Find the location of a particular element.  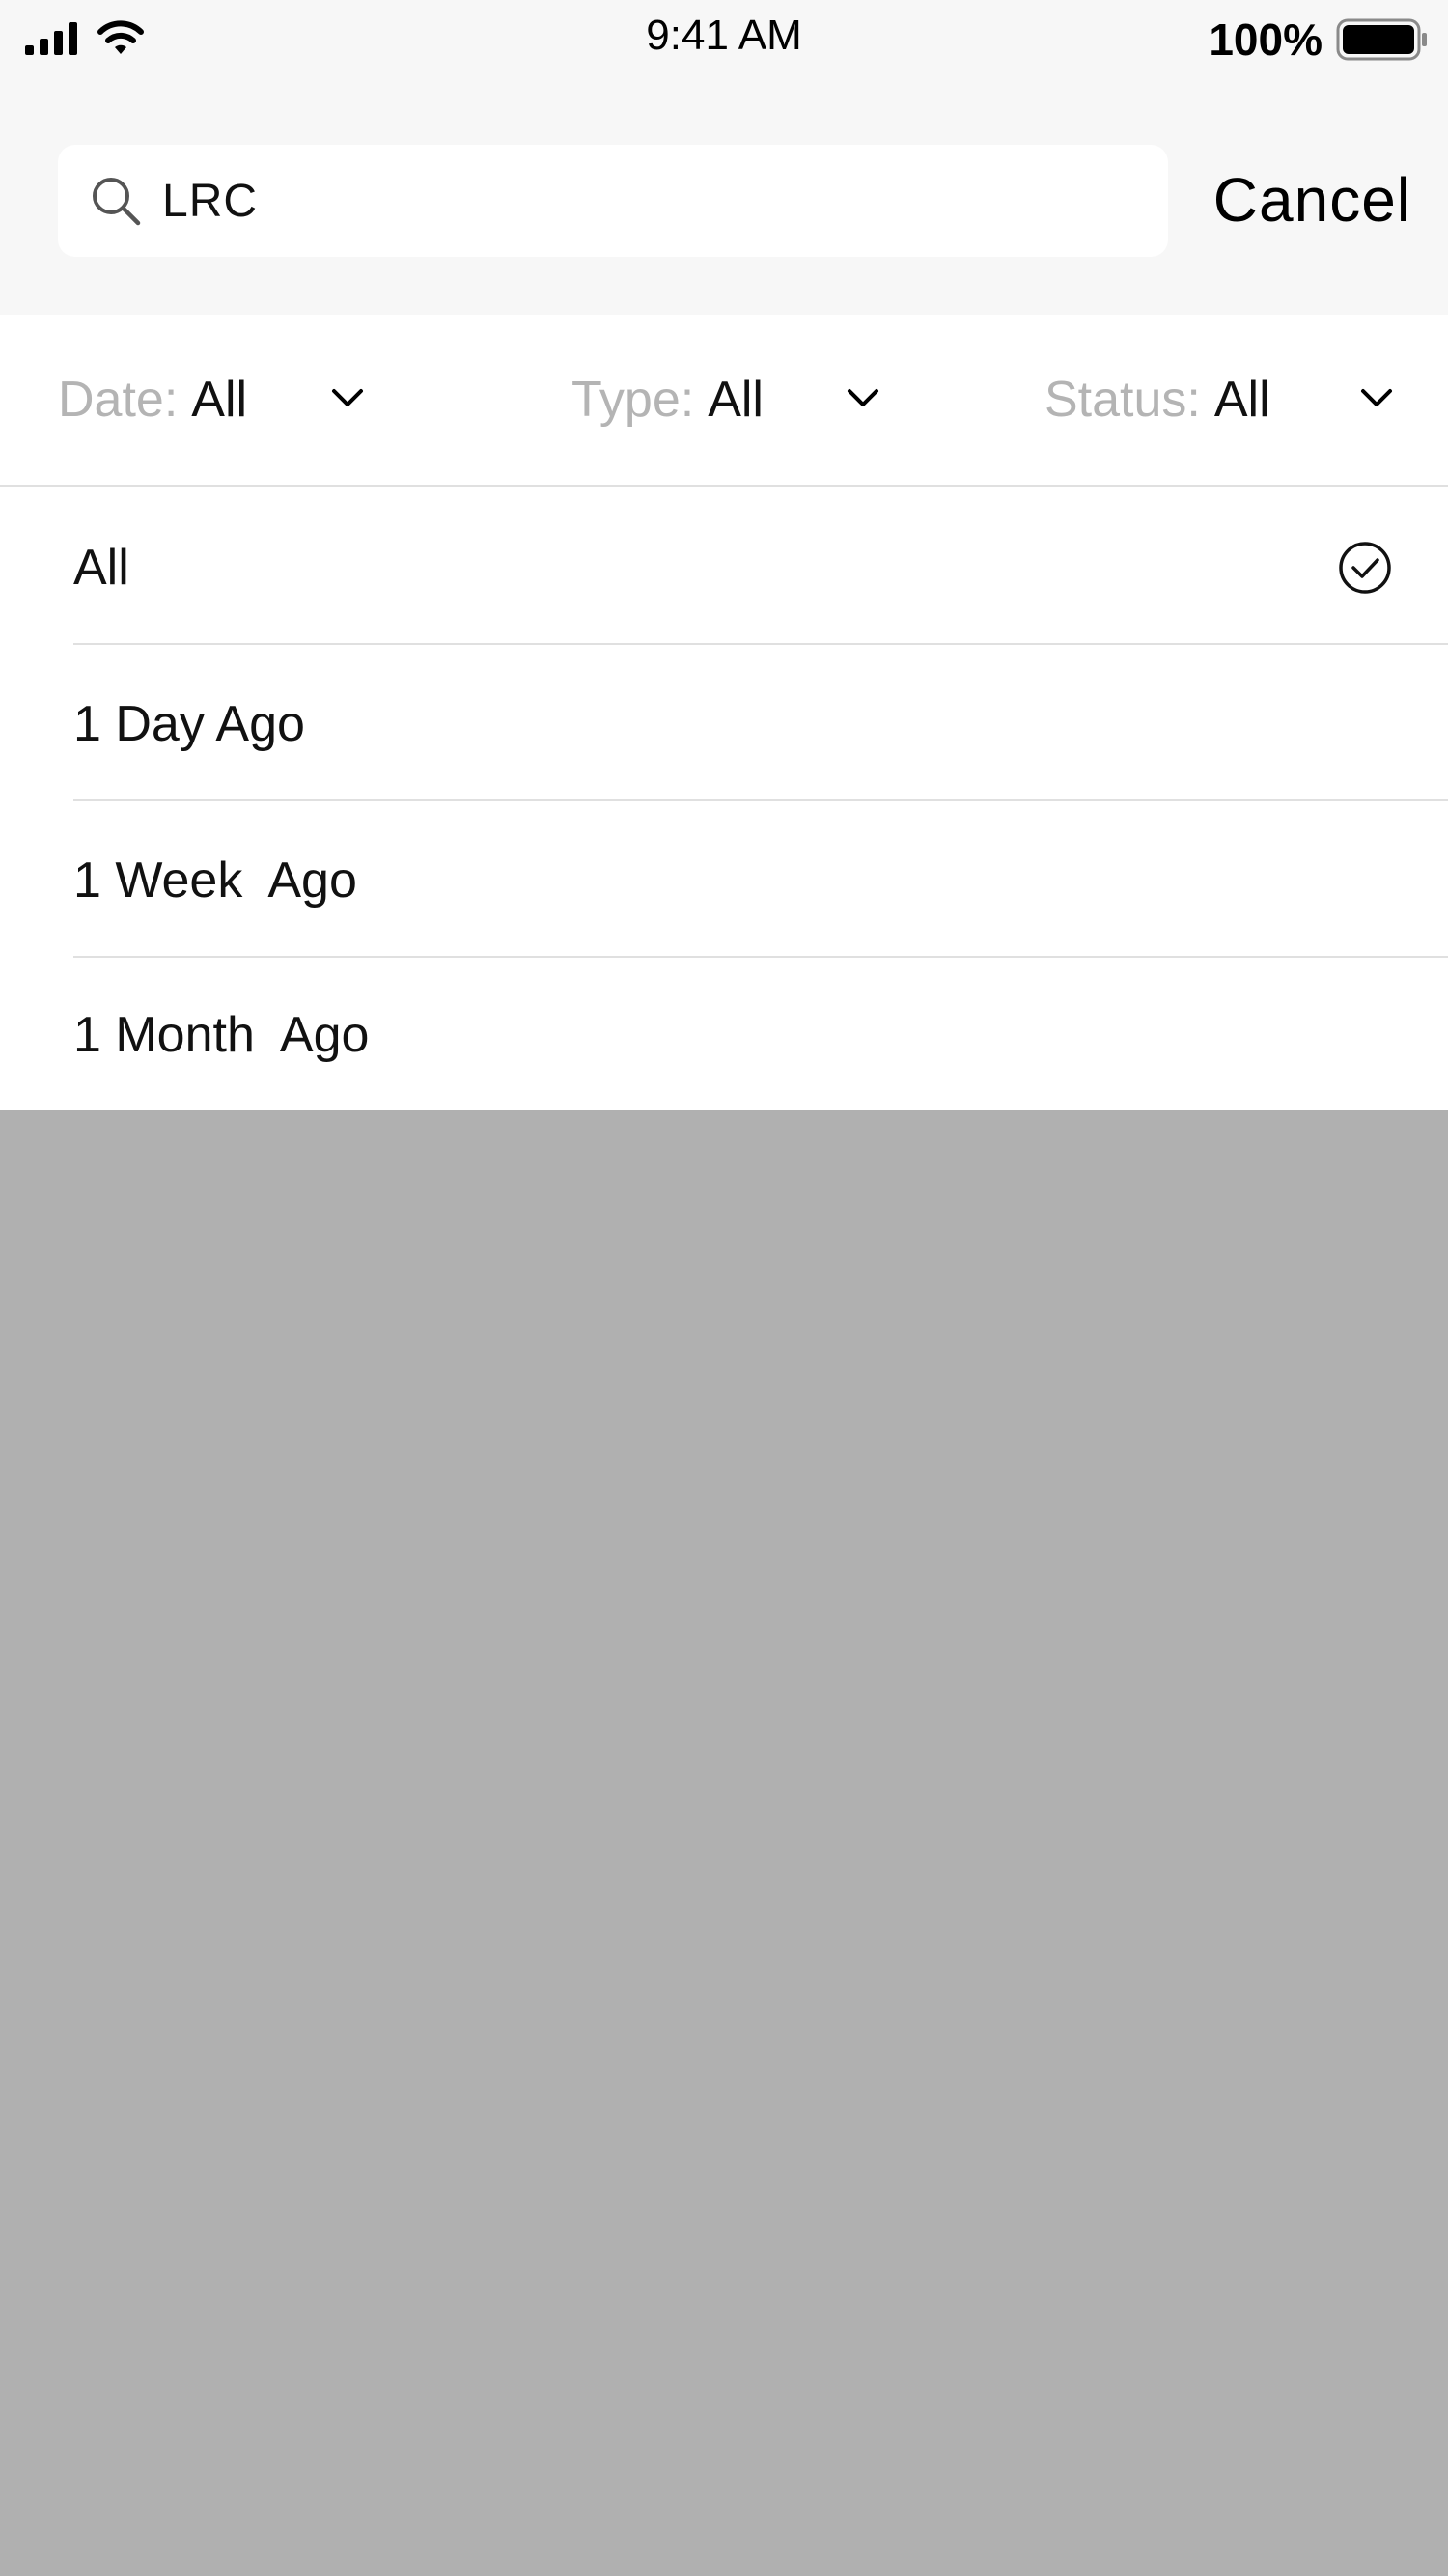

battery-icon is located at coordinates (1382, 40).